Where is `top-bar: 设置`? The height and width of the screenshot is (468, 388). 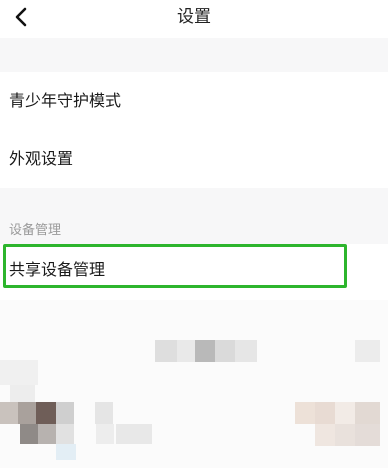
top-bar: 设置 is located at coordinates (194, 19).